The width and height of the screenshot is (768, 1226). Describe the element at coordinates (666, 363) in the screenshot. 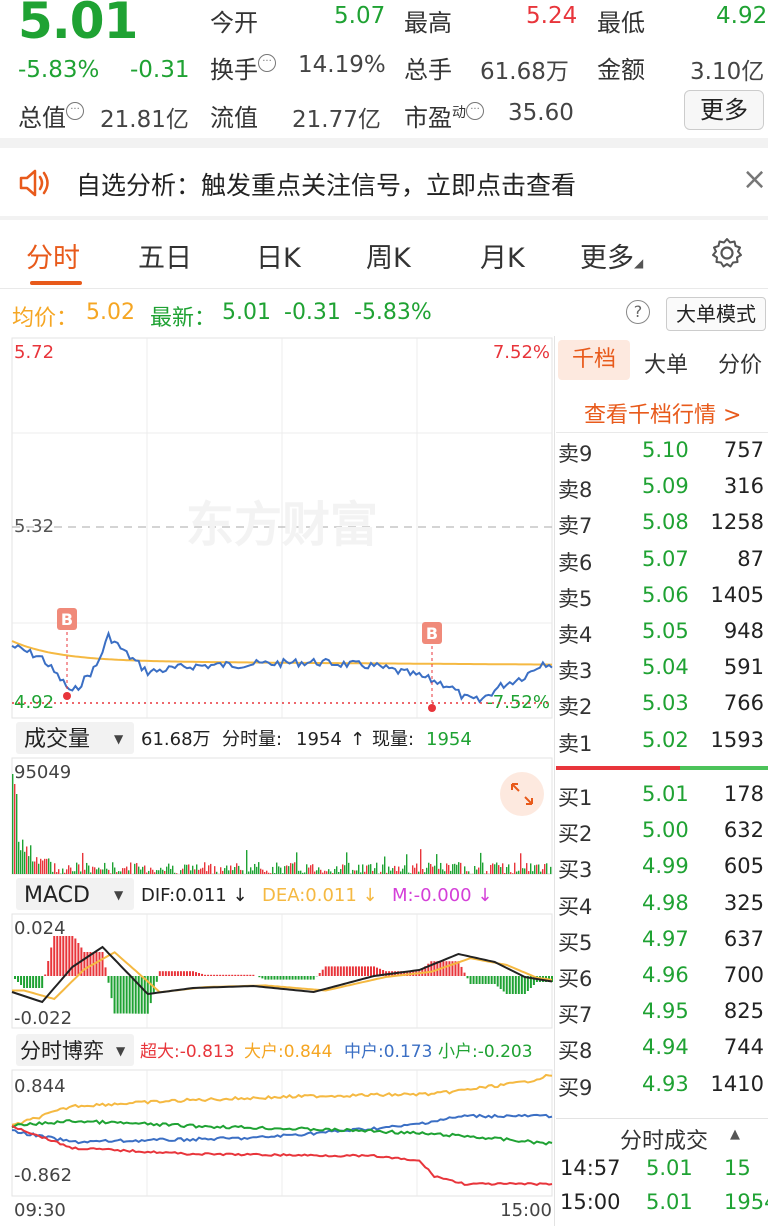

I see `tab-large-orders: 大单` at that location.